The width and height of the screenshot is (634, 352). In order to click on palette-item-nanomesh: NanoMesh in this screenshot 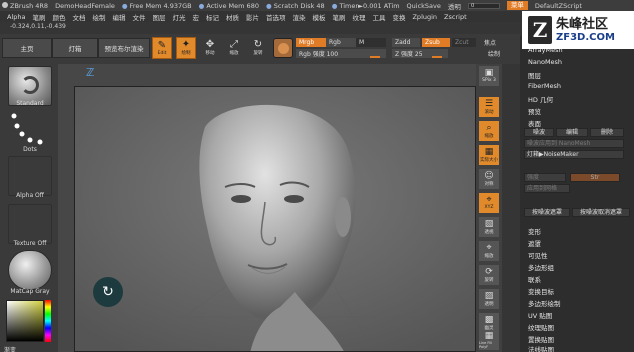, I will do `click(545, 62)`.